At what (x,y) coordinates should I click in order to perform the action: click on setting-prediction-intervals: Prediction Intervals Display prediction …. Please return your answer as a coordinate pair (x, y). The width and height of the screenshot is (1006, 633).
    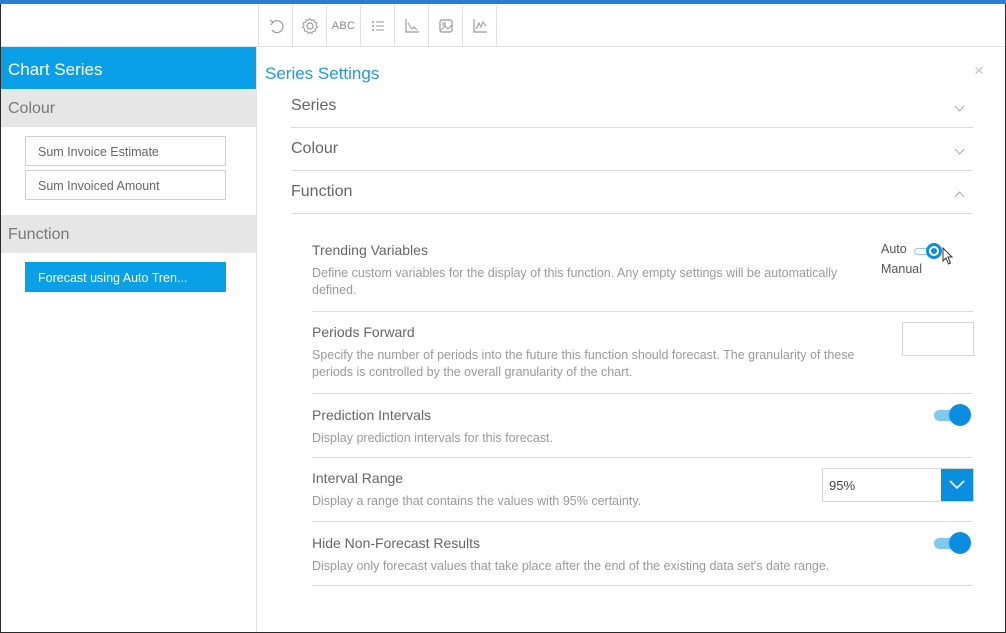
    Looking at the image, I should click on (642, 426).